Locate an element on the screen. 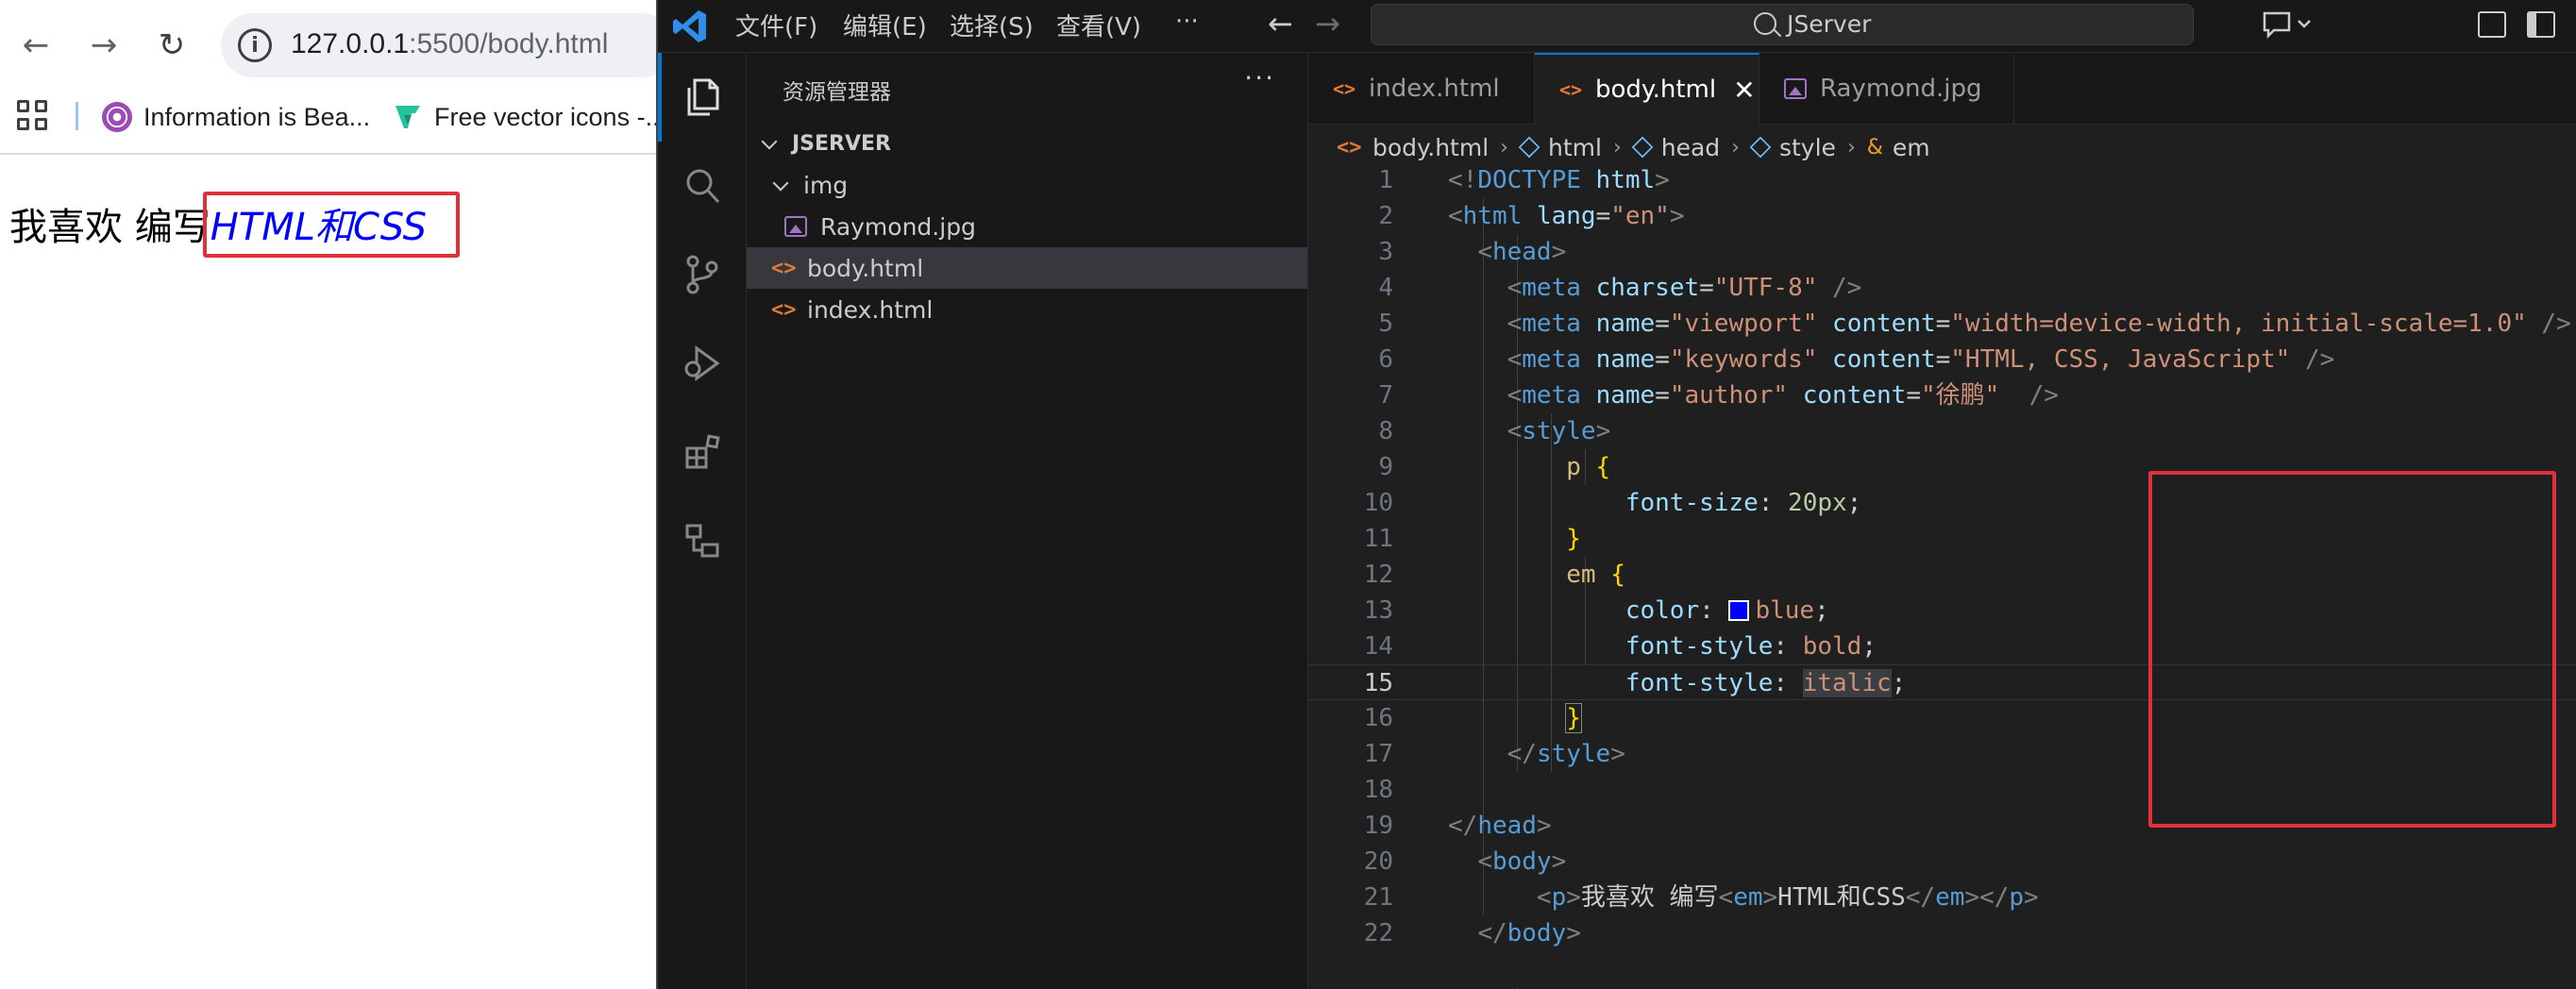  more-actions-icon: ··· is located at coordinates (1260, 77).